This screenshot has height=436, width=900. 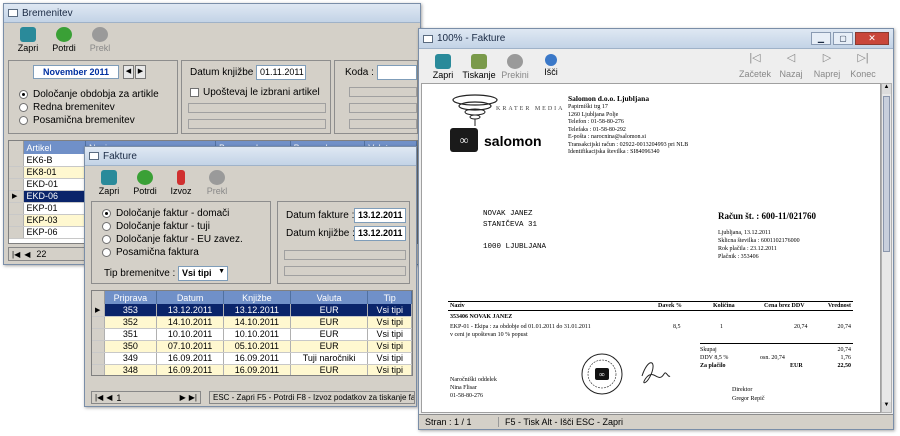 What do you see at coordinates (475, 110) in the screenshot?
I see `krater-logo-icon` at bounding box center [475, 110].